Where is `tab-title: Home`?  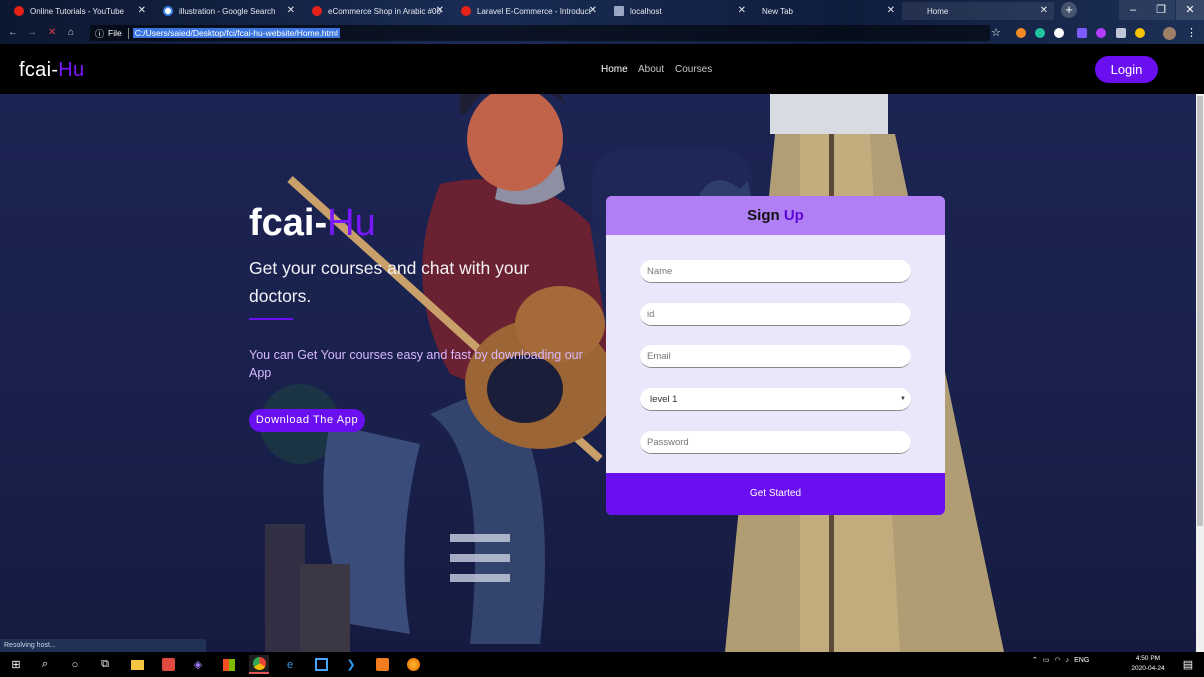
tab-title: Home is located at coordinates (938, 11).